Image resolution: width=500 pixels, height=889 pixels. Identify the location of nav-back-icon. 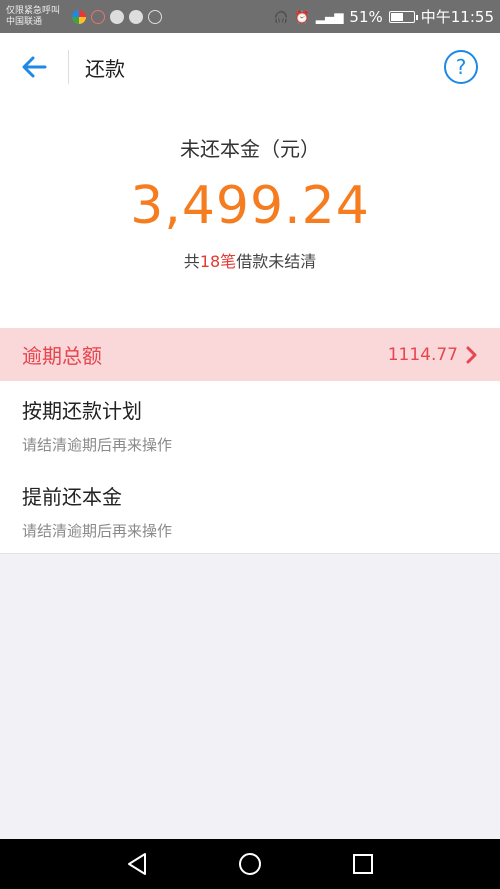
(136, 864).